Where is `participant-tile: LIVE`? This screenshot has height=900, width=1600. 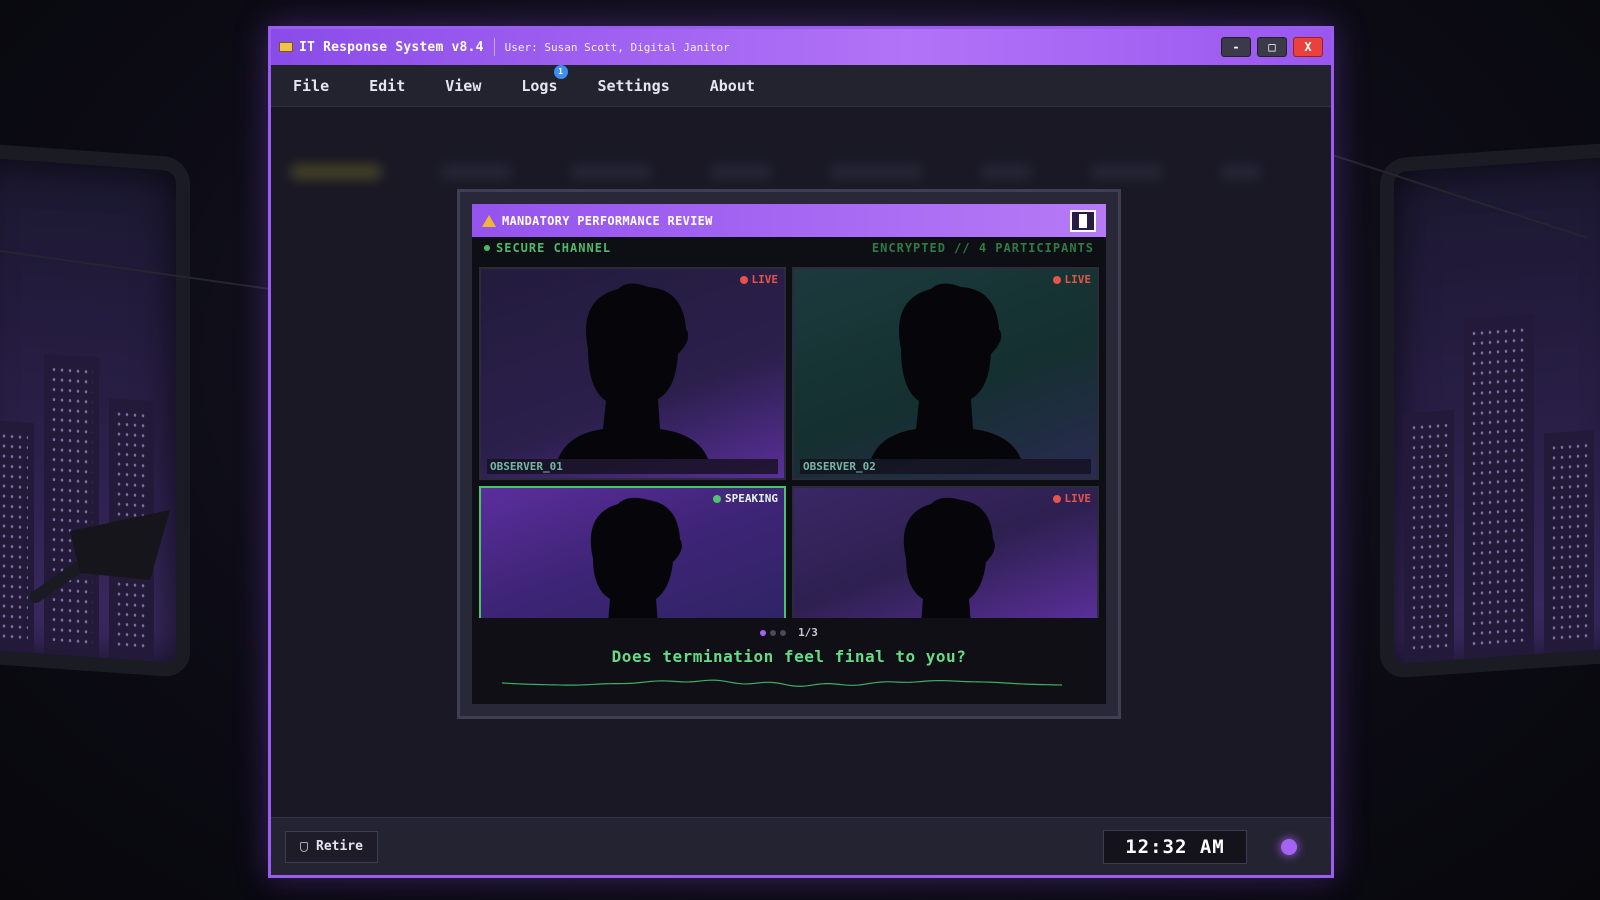
participant-tile: LIVE is located at coordinates (945, 554).